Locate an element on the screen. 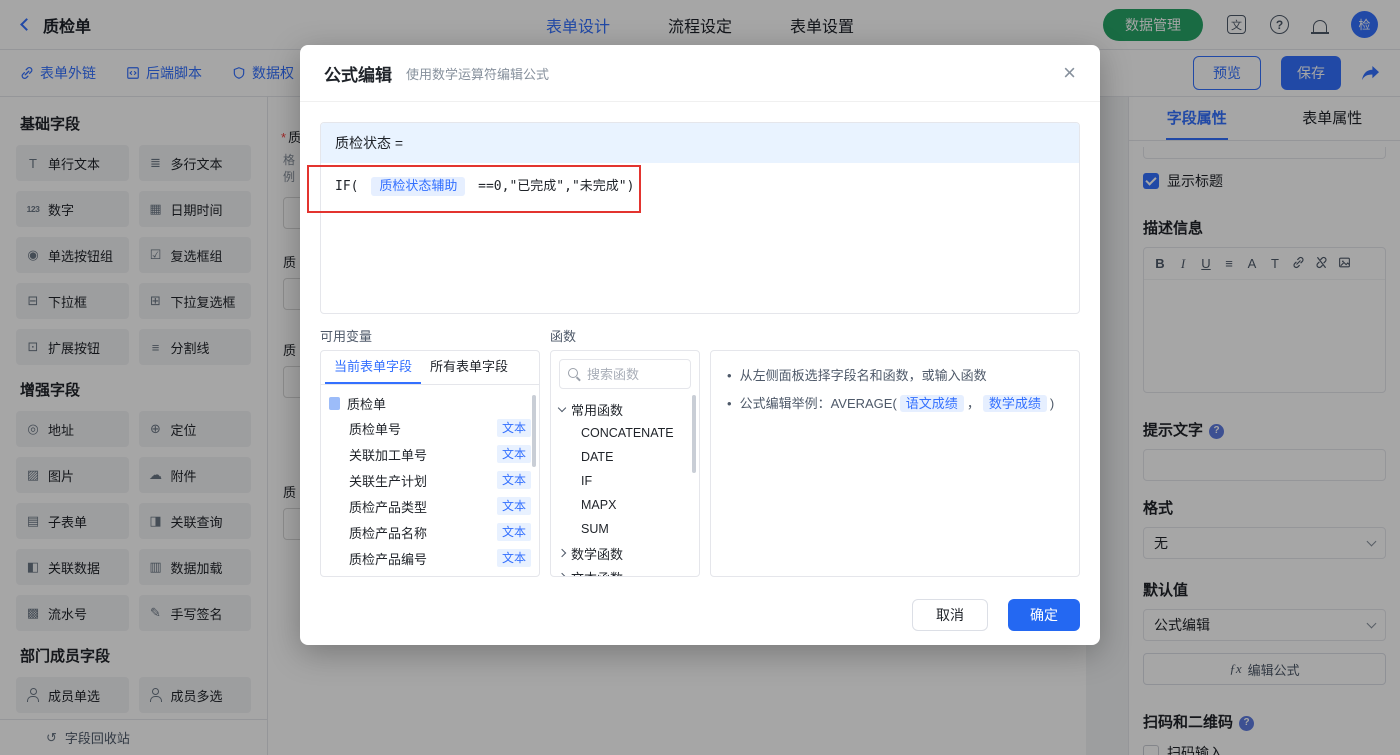 The height and width of the screenshot is (755, 1400). variable-name: 质检单号 is located at coordinates (375, 429).